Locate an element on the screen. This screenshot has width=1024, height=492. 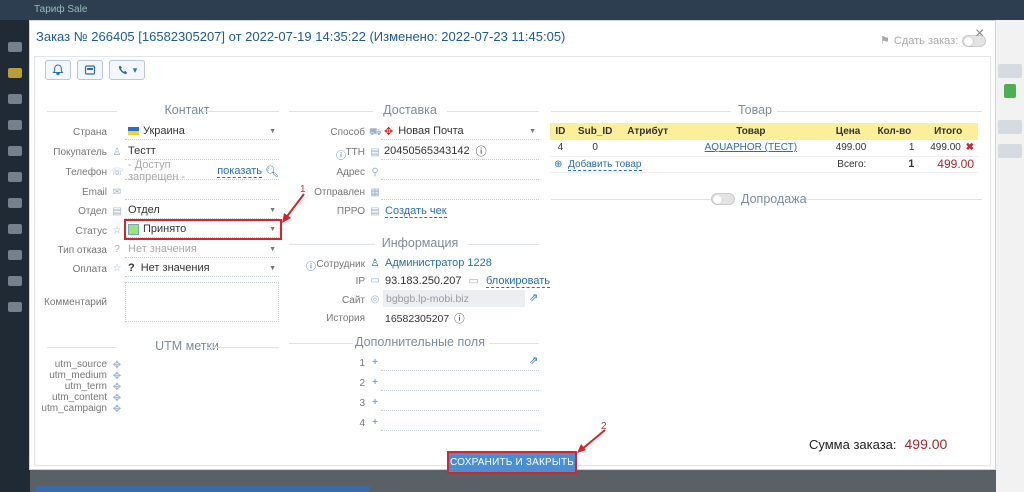
ttn-label: ТТН is located at coordinates (355, 152).